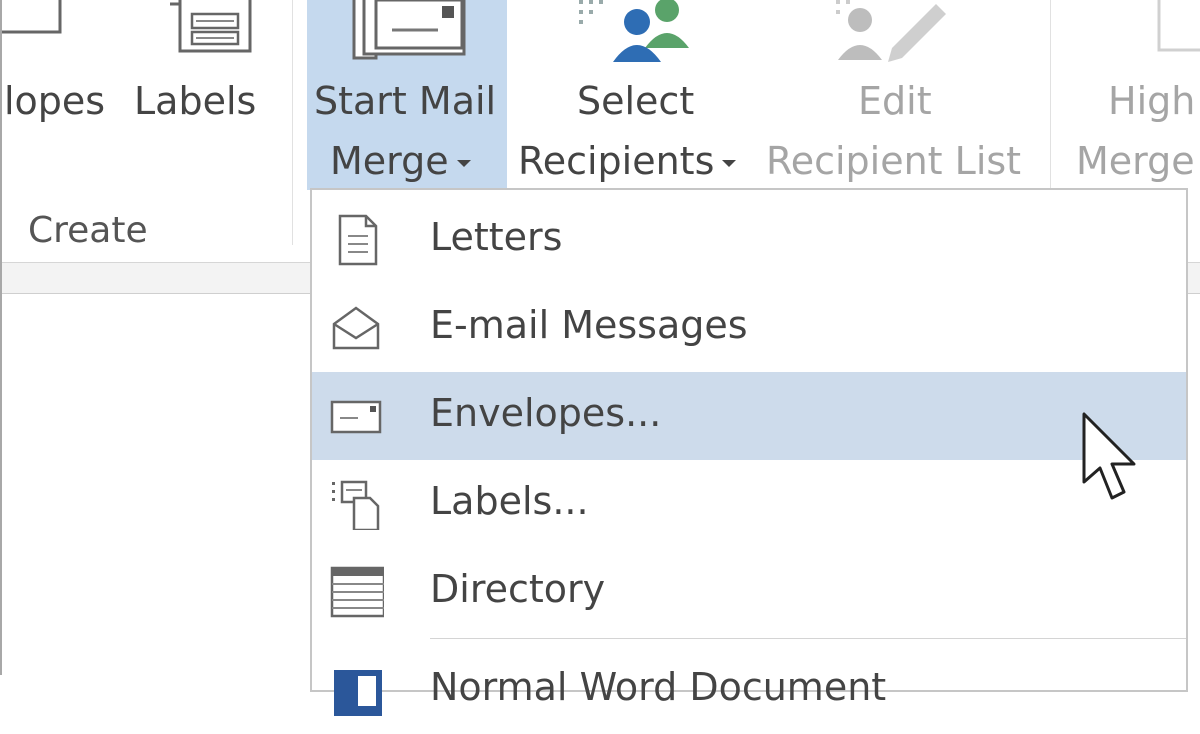 This screenshot has width=1200, height=734. I want to click on start-mail-merge-icon, so click(409, 30).